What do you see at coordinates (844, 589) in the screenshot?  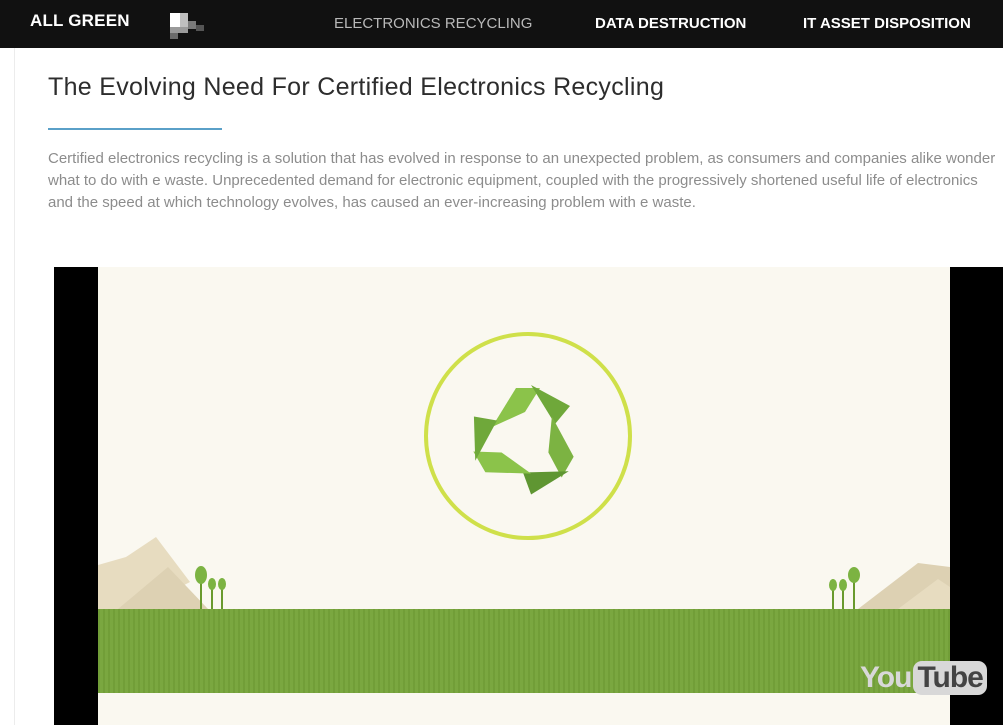 I see `tree-cluster-right` at bounding box center [844, 589].